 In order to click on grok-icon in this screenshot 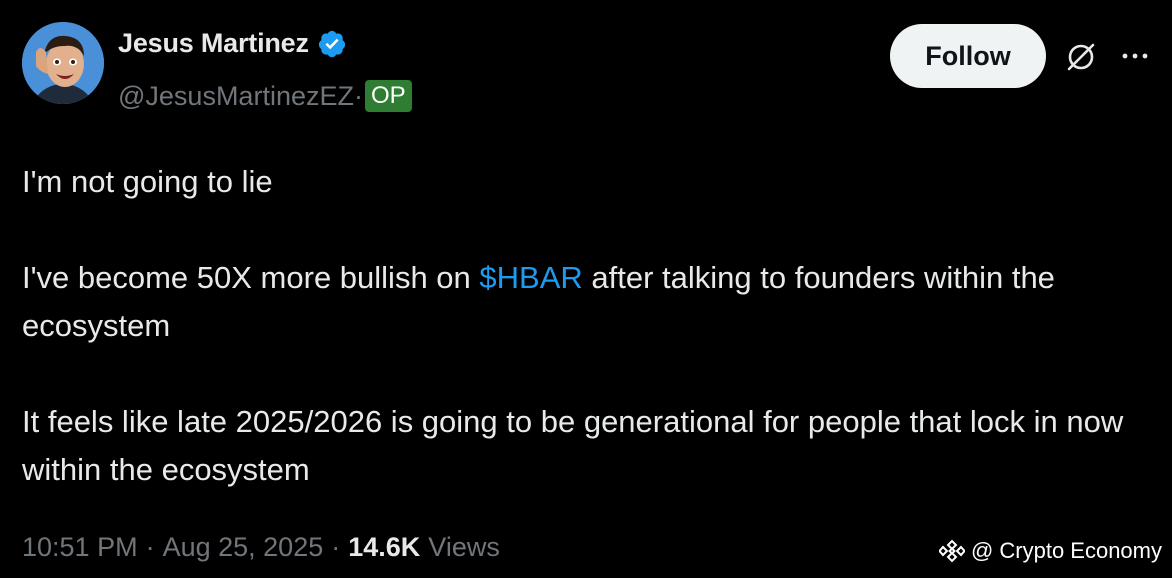, I will do `click(1081, 57)`.